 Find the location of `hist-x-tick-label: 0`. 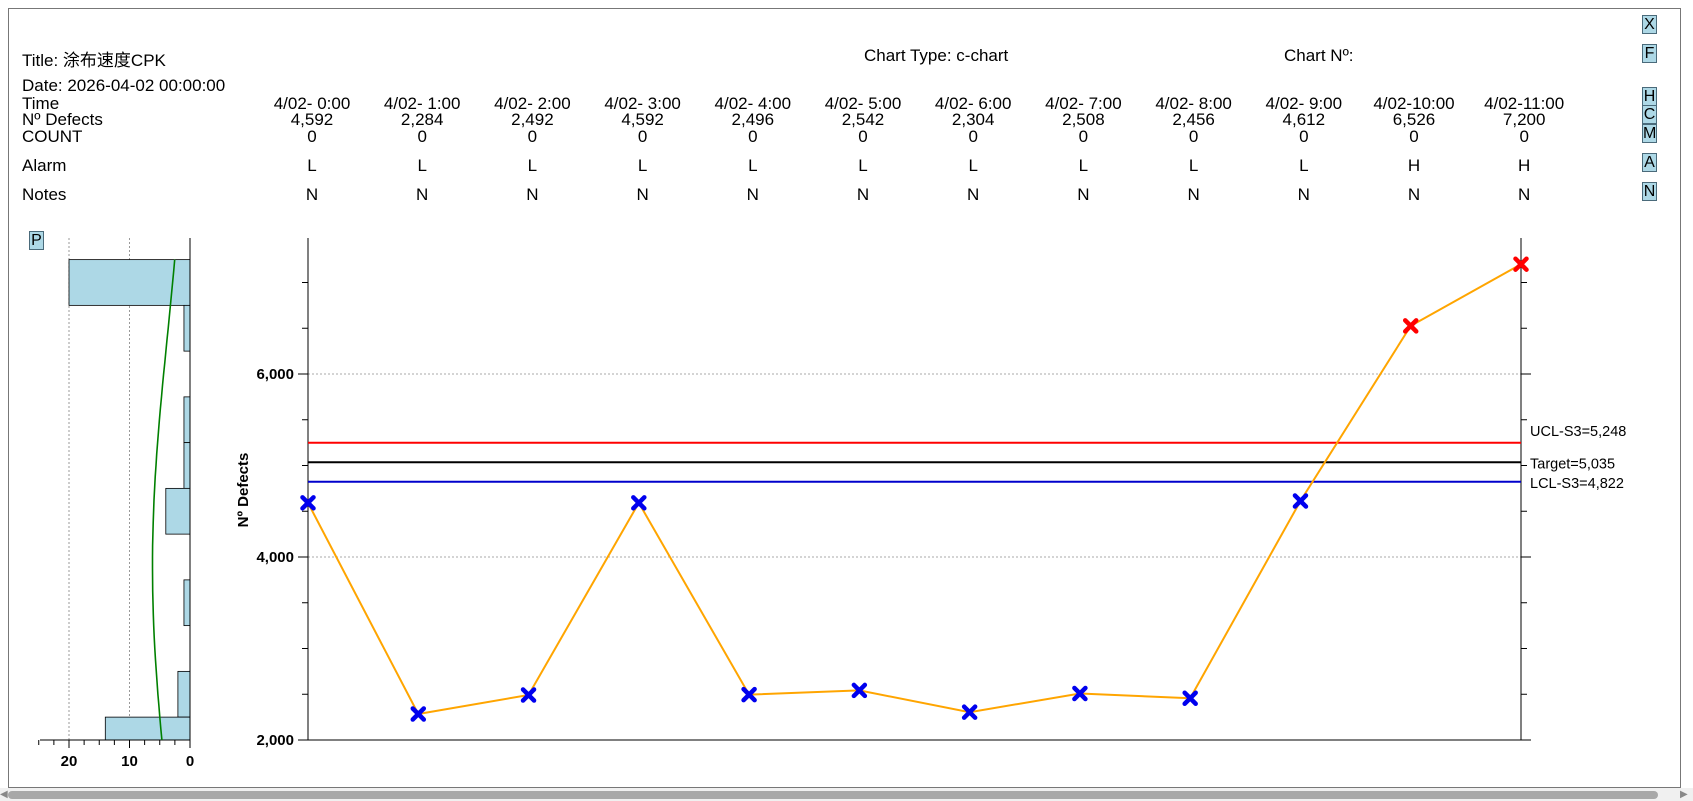

hist-x-tick-label: 0 is located at coordinates (190, 761).